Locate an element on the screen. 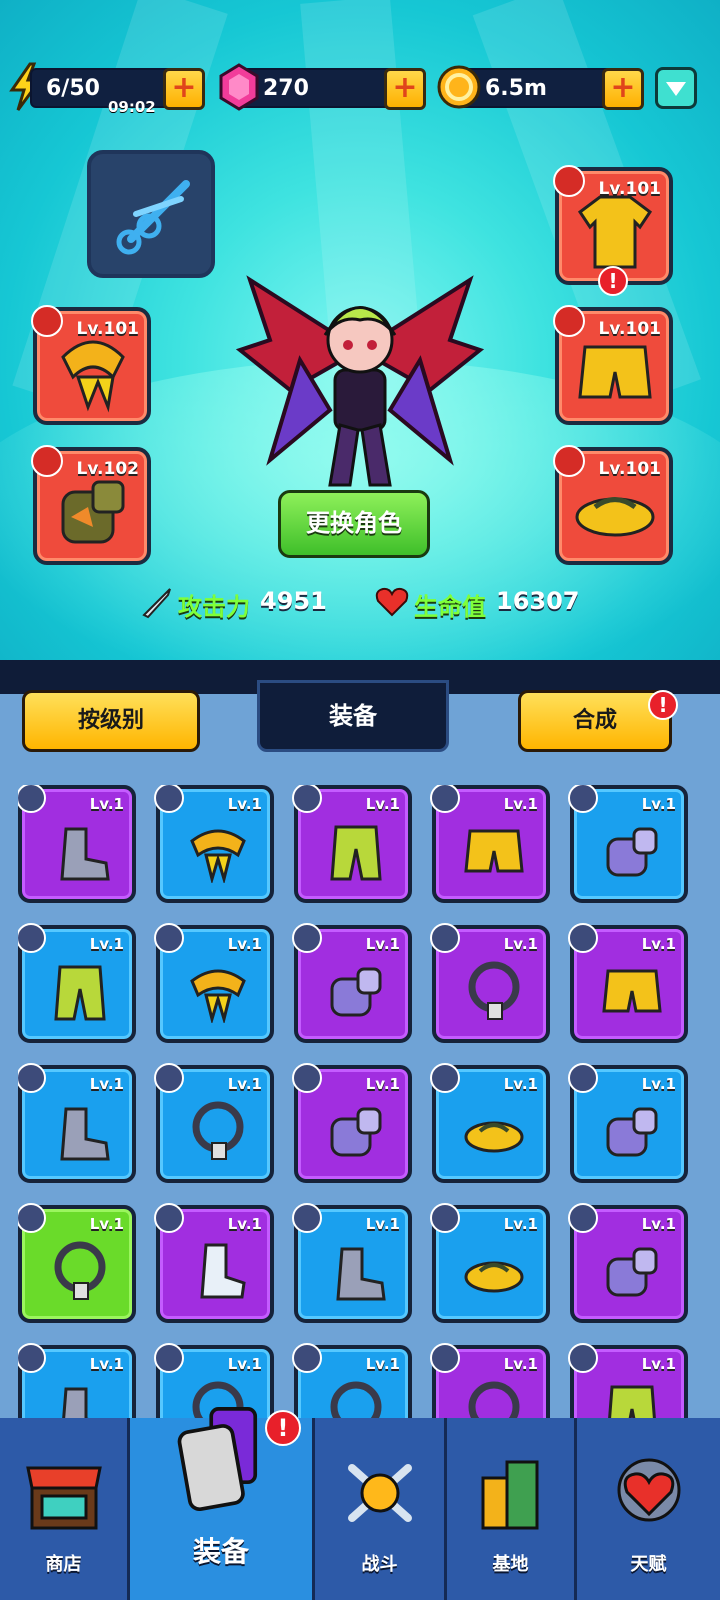  merge-alert-badge: ! is located at coordinates (663, 705).